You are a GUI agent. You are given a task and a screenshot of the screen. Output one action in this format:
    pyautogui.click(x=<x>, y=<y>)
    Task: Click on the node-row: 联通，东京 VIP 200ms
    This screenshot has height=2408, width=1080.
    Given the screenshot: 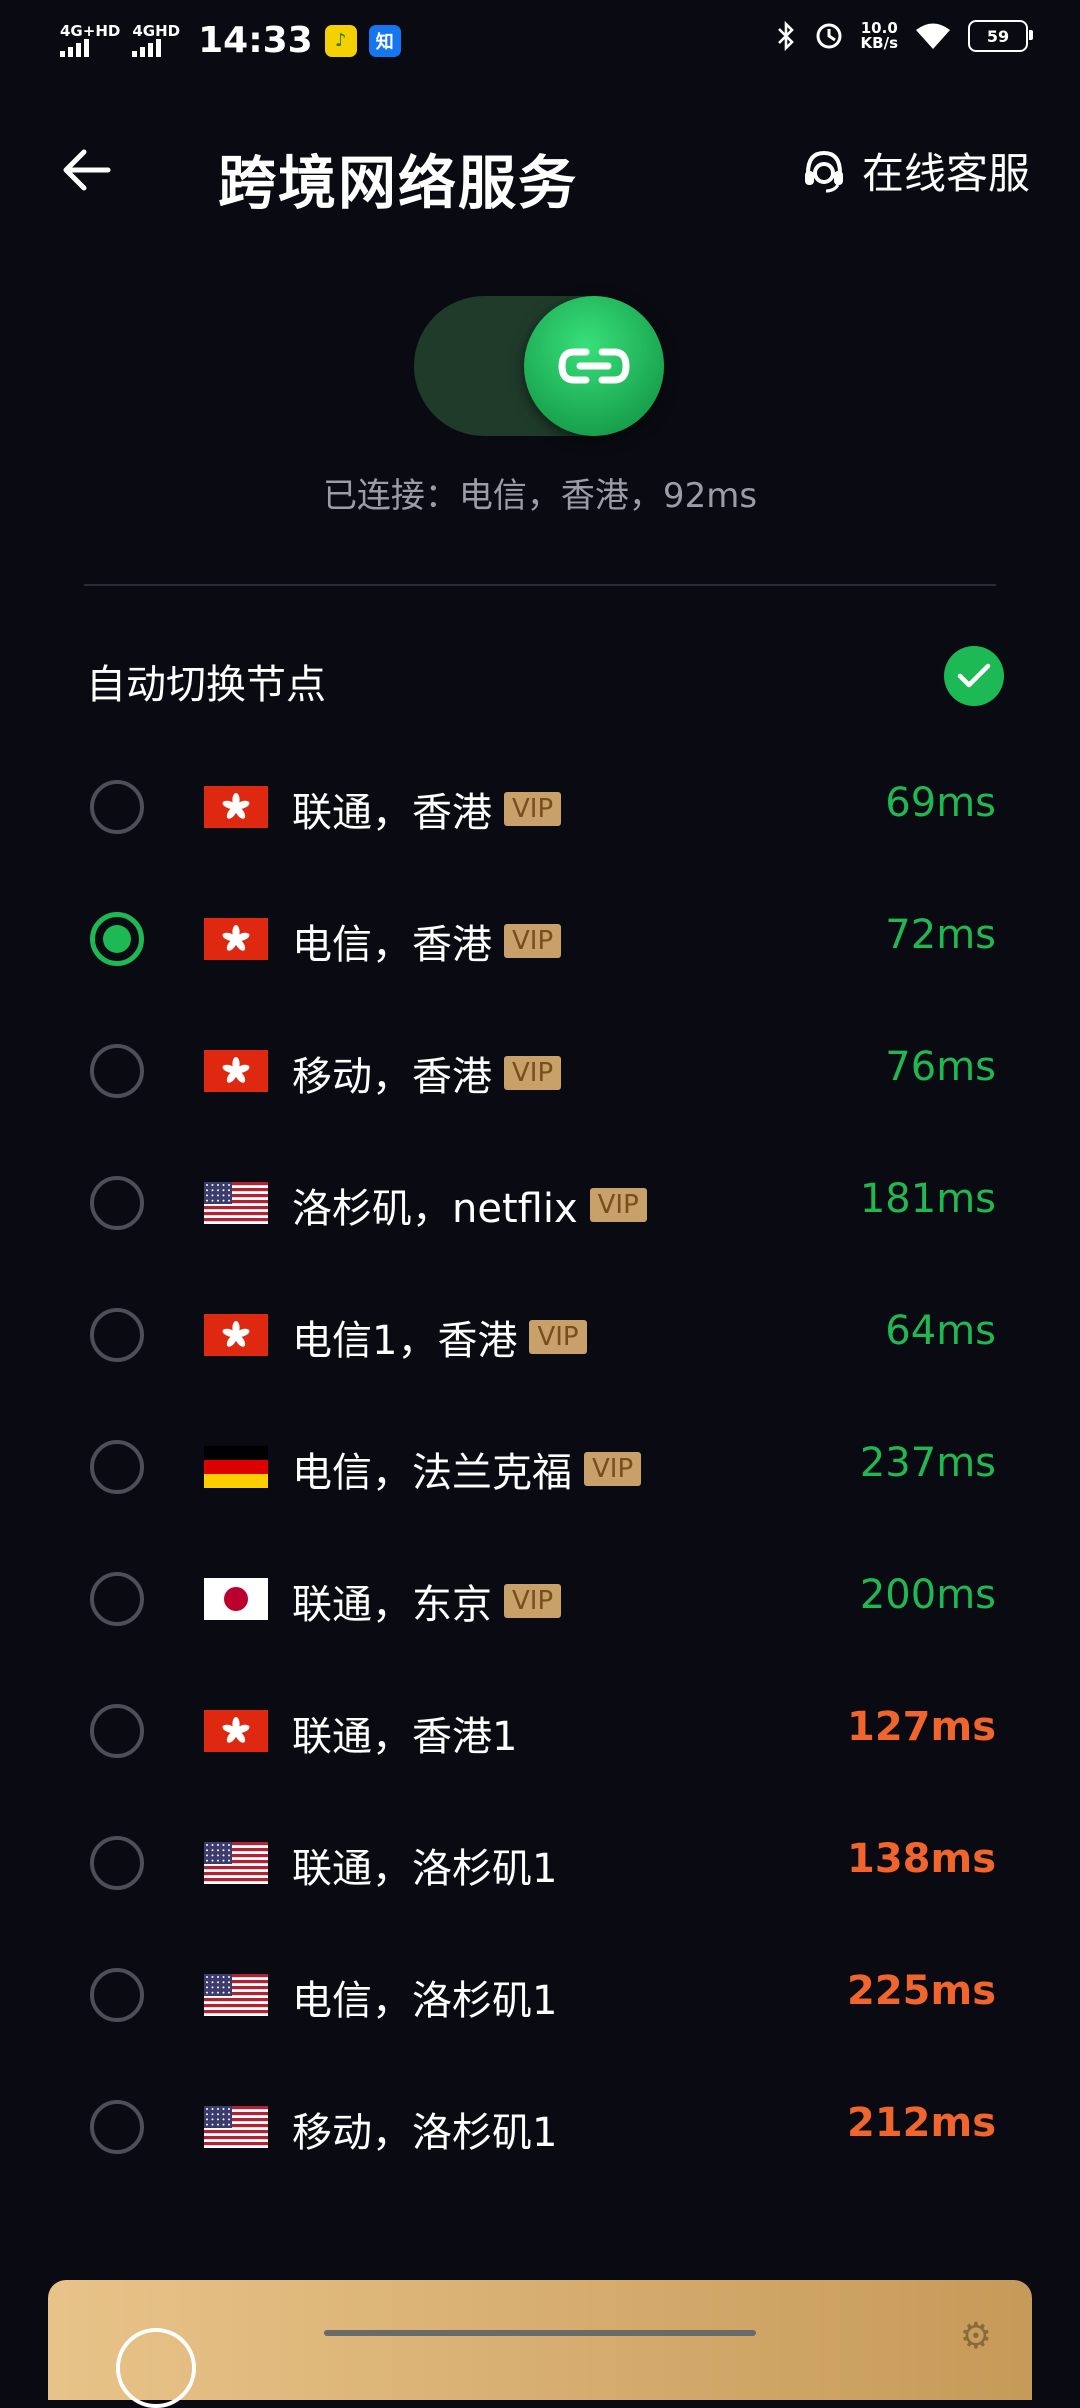 What is the action you would take?
    pyautogui.click(x=540, y=1602)
    